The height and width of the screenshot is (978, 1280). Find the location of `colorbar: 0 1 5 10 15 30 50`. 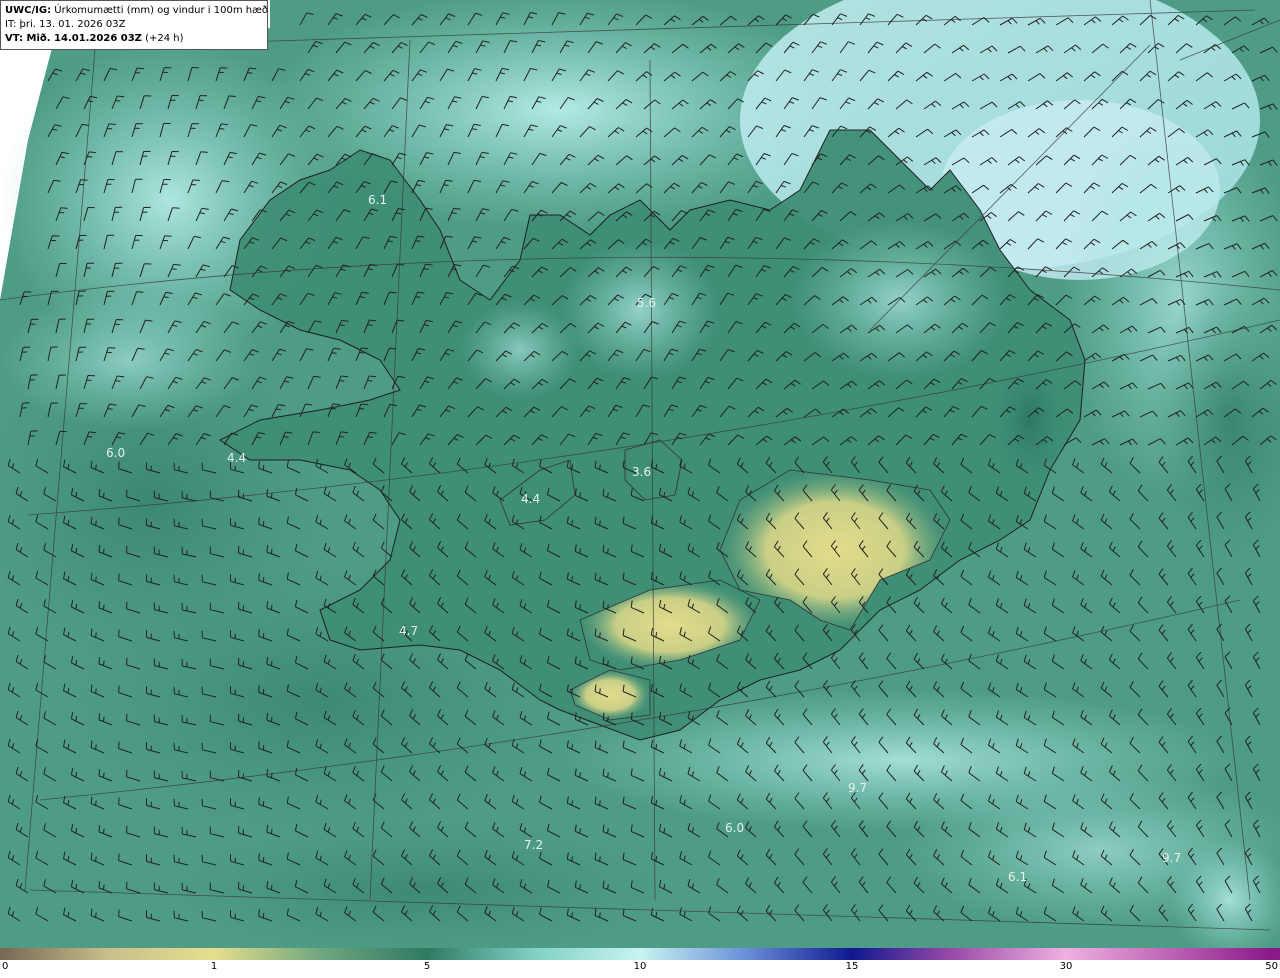

colorbar: 0 1 5 10 15 30 50 is located at coordinates (640, 963).